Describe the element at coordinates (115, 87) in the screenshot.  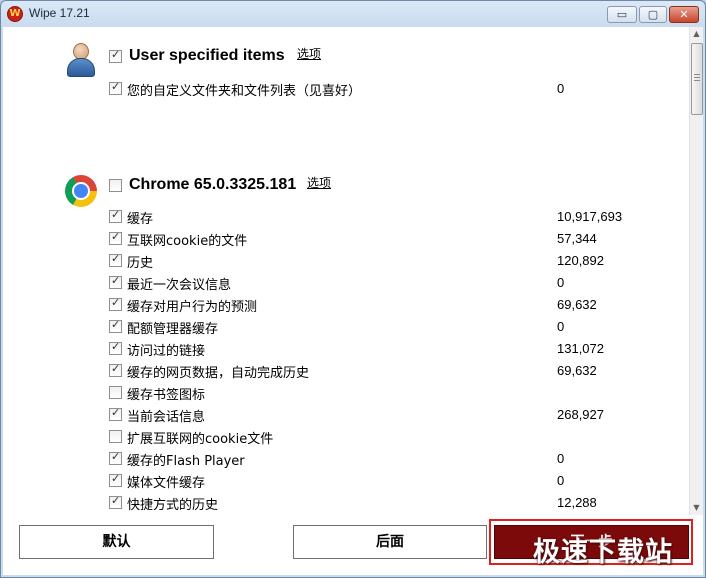
I see `item-checkbox` at that location.